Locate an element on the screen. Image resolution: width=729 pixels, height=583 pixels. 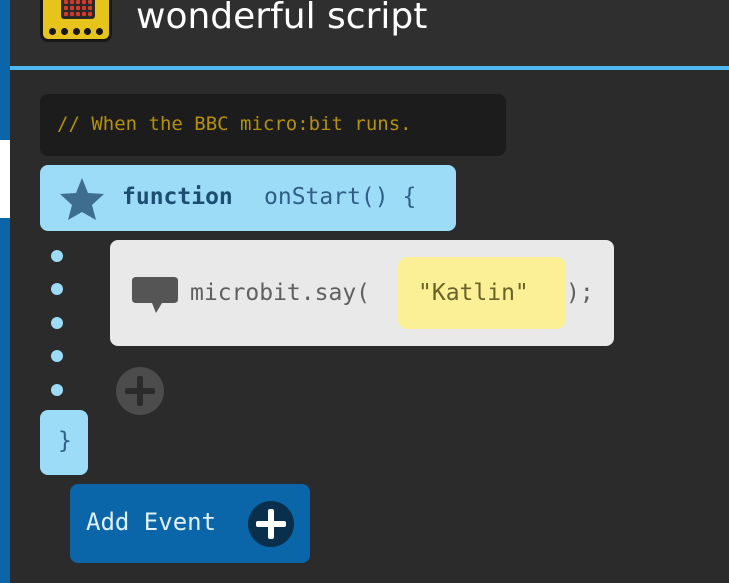
comment-block: // When the BBC micro:bit runs. is located at coordinates (273, 125).